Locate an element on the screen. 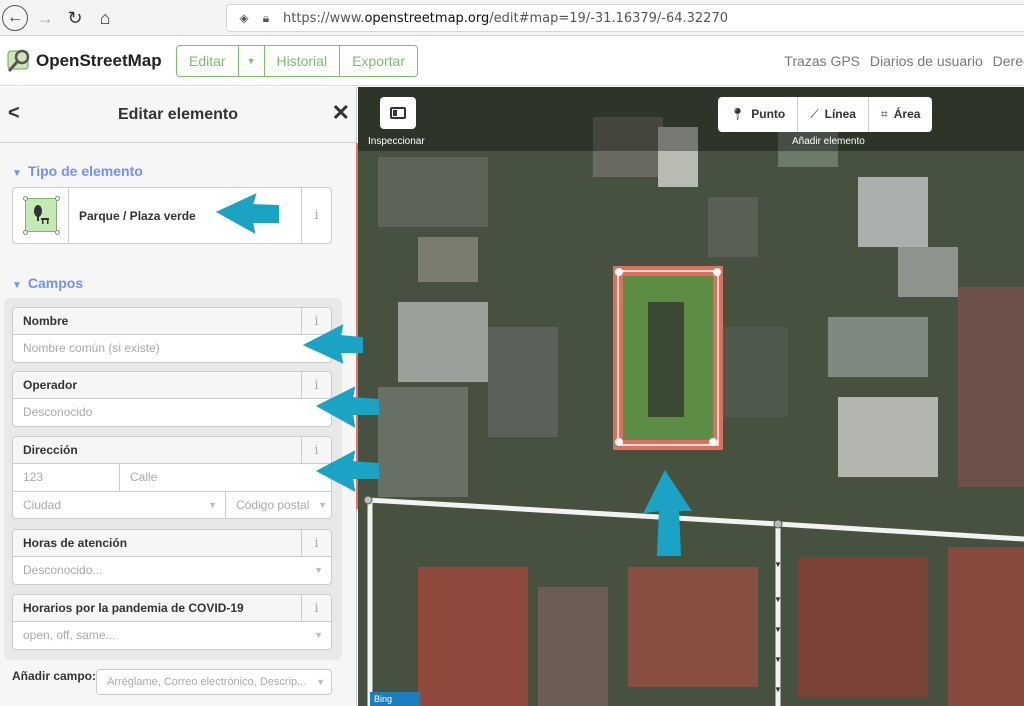 The image size is (1024, 706). inspect-button is located at coordinates (398, 113).